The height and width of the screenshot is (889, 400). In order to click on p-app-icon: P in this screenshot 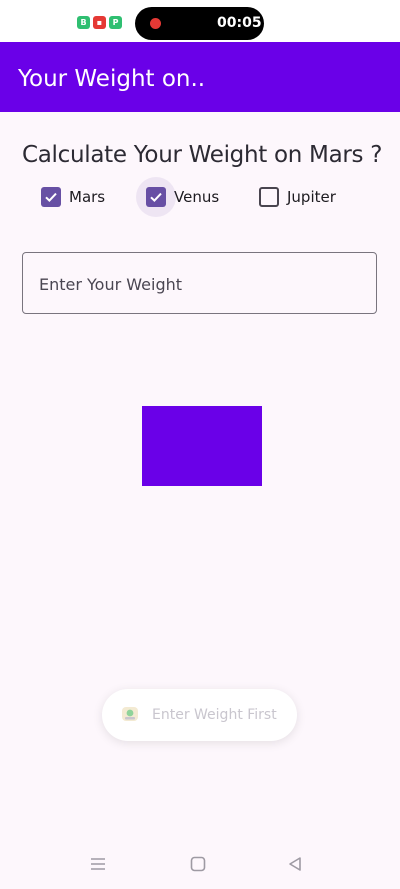, I will do `click(115, 22)`.